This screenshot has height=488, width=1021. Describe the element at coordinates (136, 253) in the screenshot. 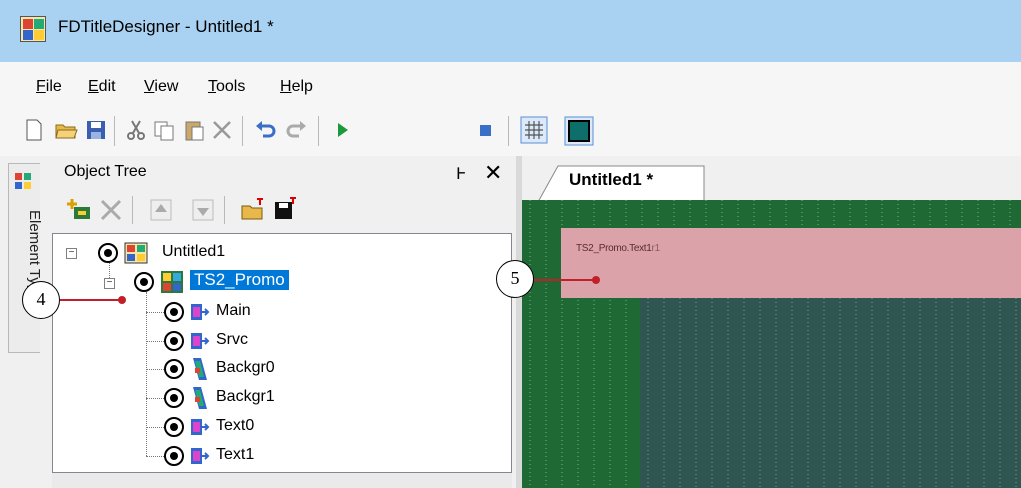

I see `project-icon` at that location.